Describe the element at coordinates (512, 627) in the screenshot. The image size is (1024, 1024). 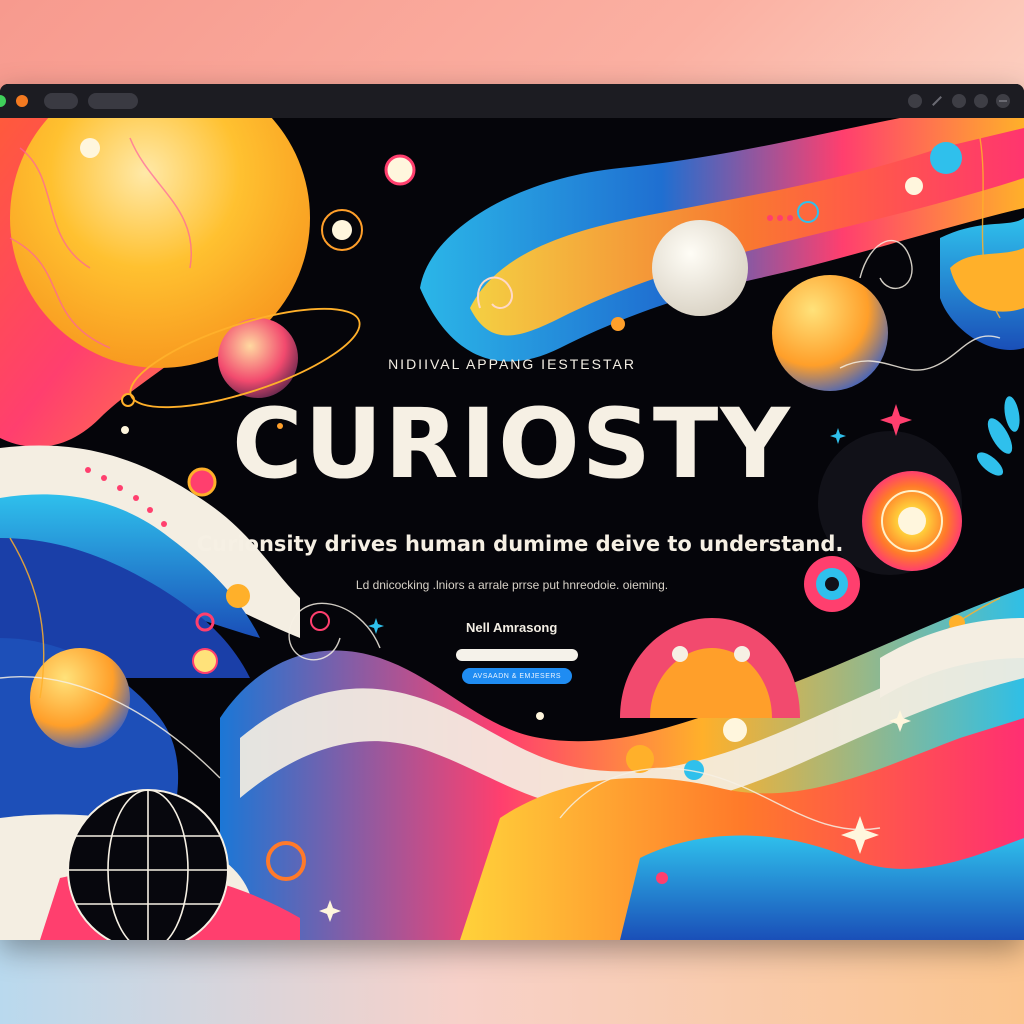
I see `author-name: Nell Amrasong` at that location.